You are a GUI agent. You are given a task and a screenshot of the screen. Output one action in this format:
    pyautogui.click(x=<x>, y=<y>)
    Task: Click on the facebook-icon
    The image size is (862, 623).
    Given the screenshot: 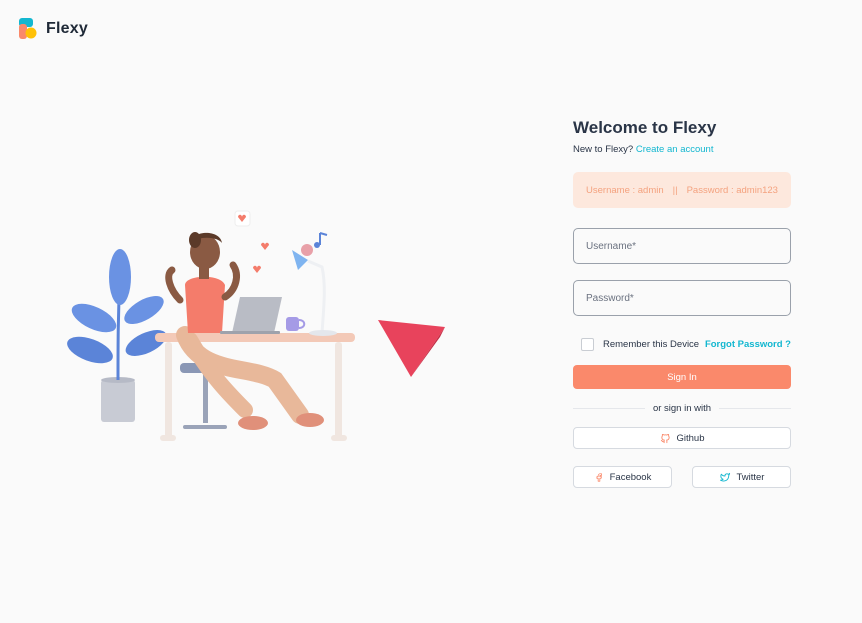 What is the action you would take?
    pyautogui.click(x=599, y=477)
    